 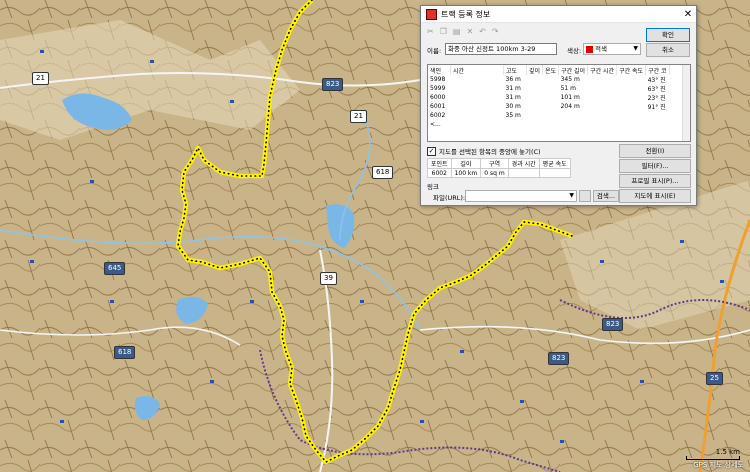 I want to click on center-on-map-checkbox: ✓ 지도를 선택된 항목의 중앙에 놓기(C), so click(x=484, y=151).